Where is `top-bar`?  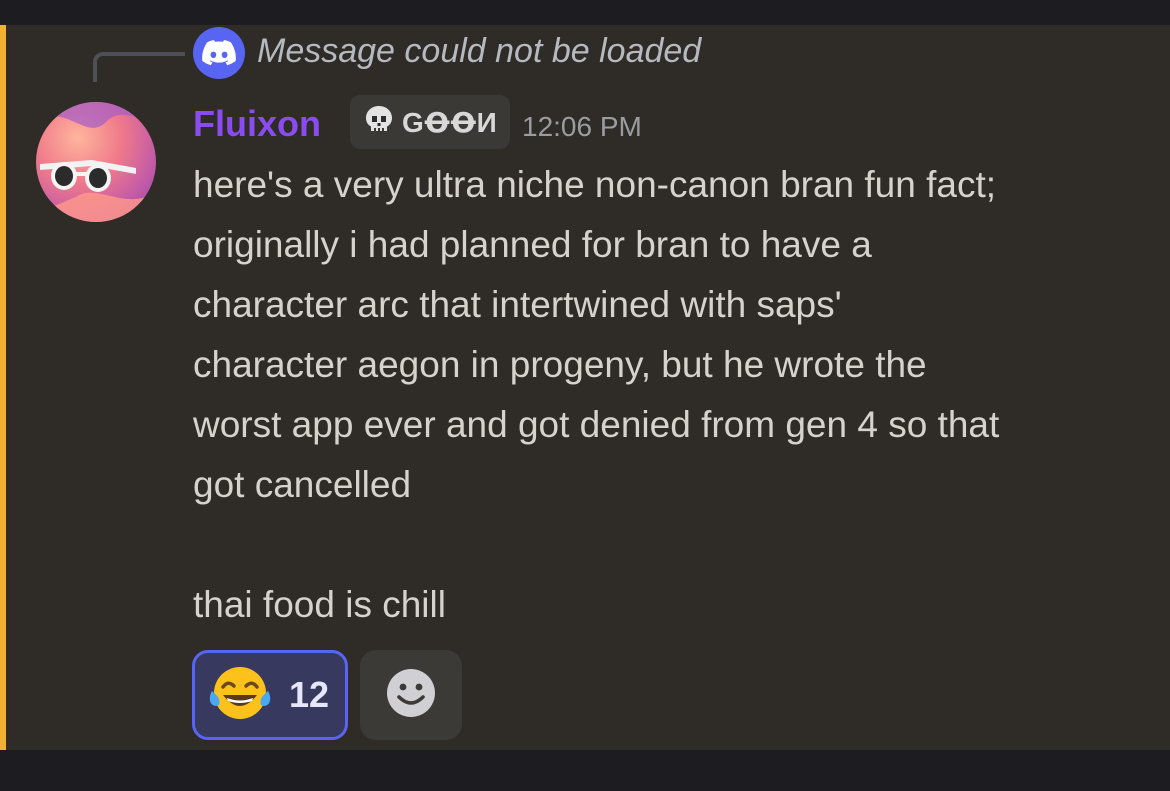
top-bar is located at coordinates (585, 12).